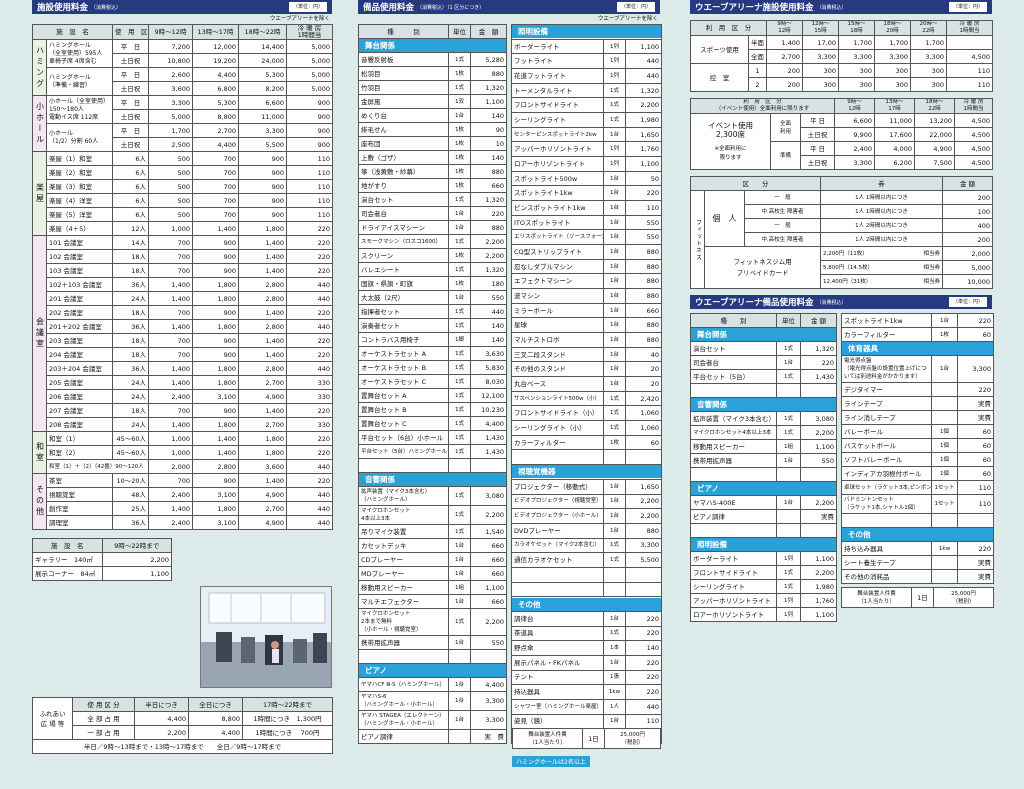 This screenshot has height=789, width=1024. What do you see at coordinates (917, 534) in the screenshot?
I see `category-label: その他` at bounding box center [917, 534].